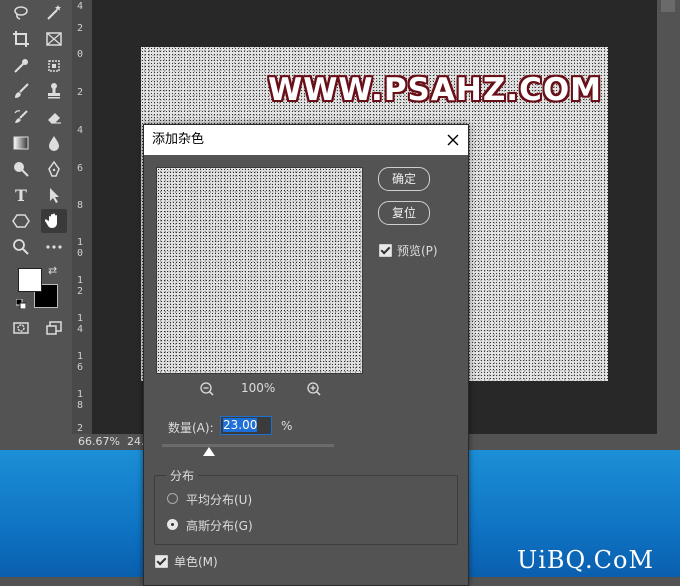  I want to click on pen-icon, so click(54, 169).